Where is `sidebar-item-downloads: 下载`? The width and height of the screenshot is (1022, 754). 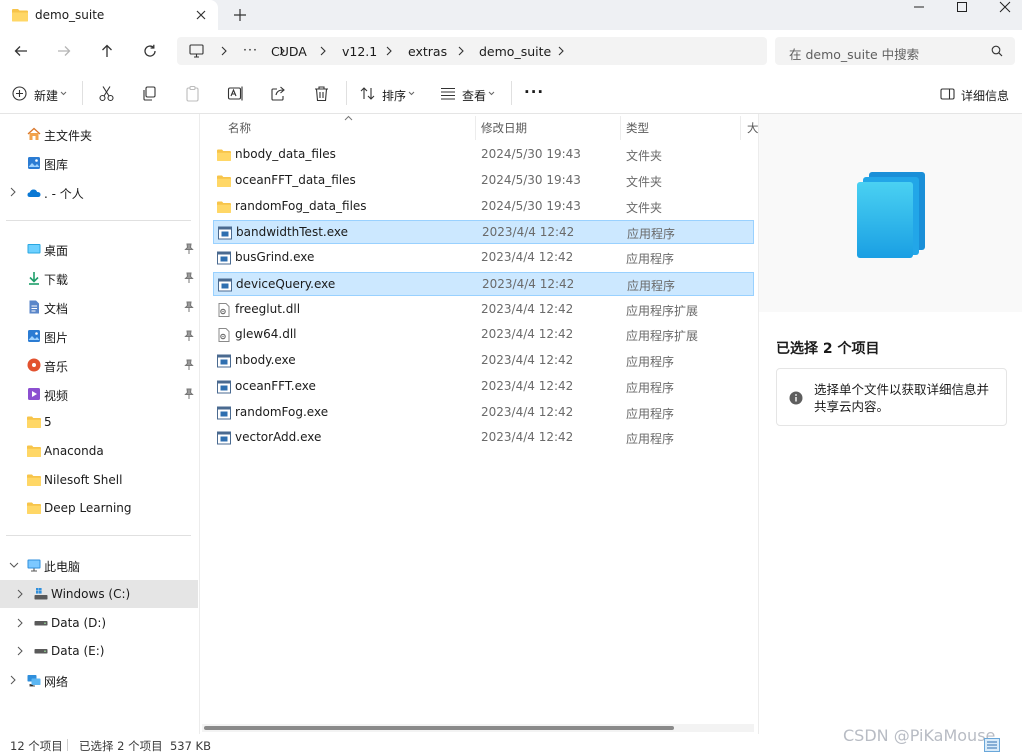
sidebar-item-downloads: 下载 is located at coordinates (99, 278).